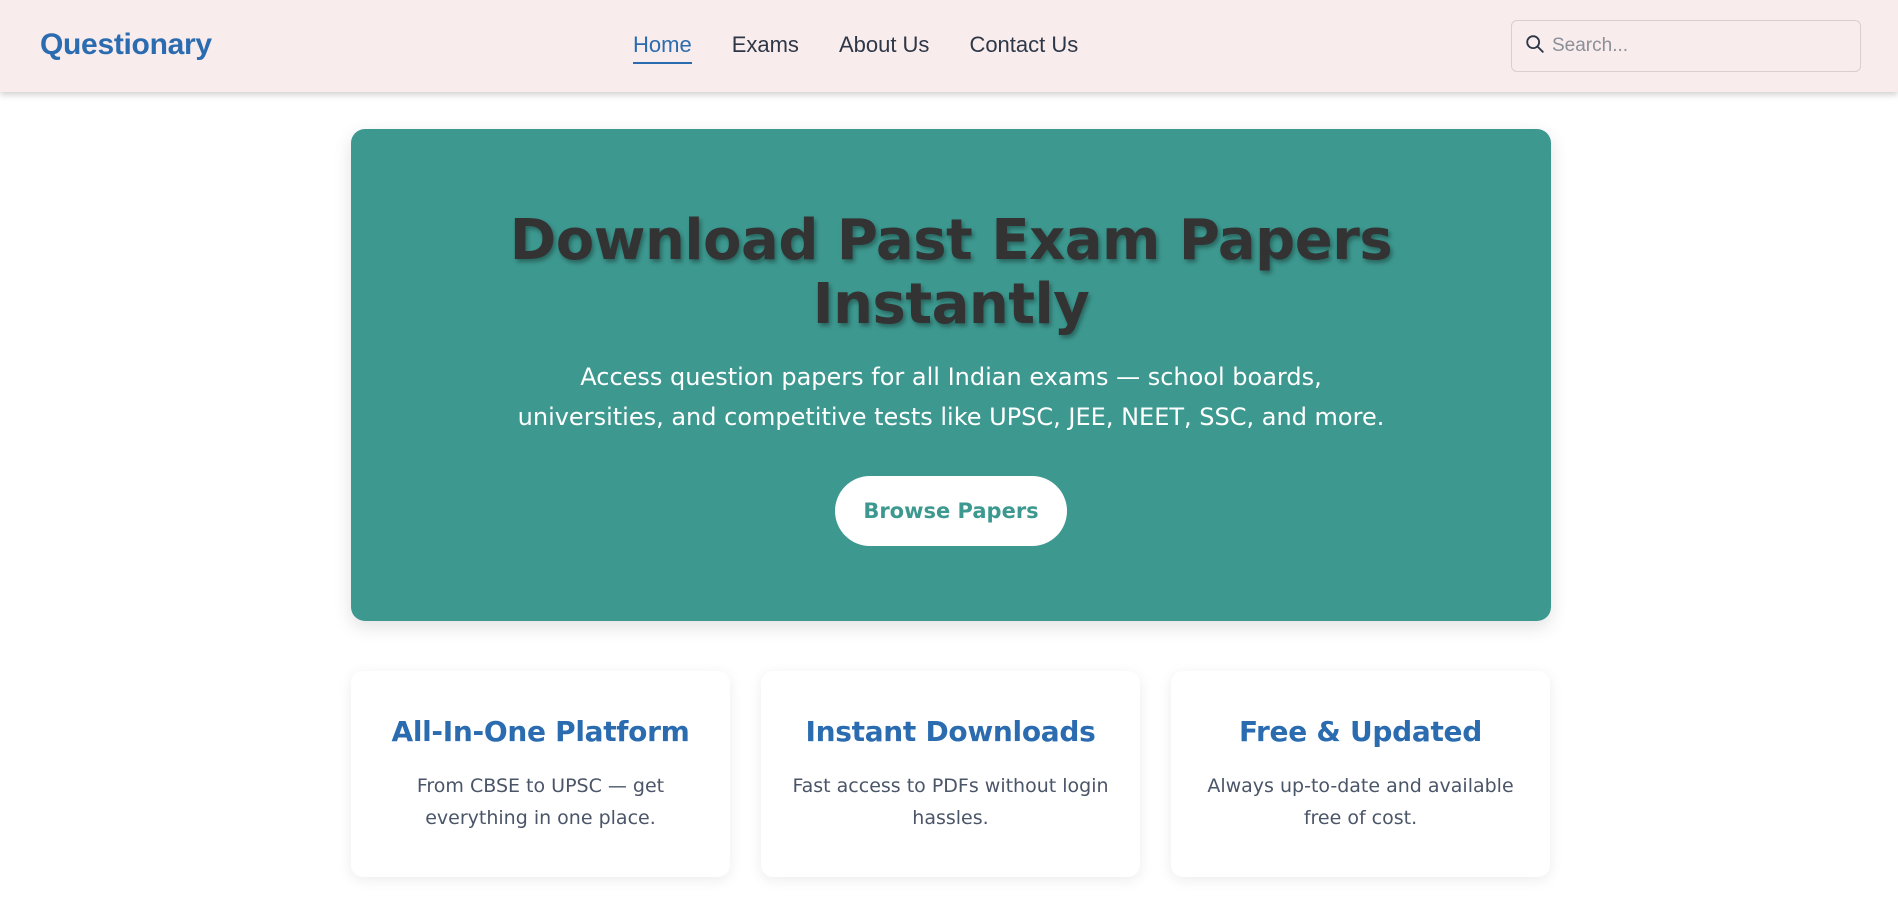 The image size is (1898, 907). Describe the element at coordinates (1023, 48) in the screenshot. I see `nav-link-contact-us: Contact Us` at that location.